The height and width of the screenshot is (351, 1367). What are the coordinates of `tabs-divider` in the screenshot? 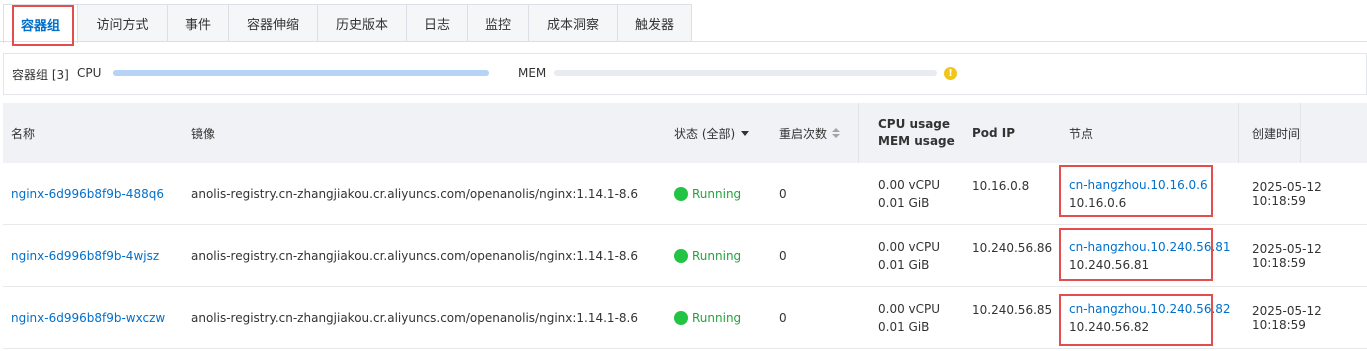 It's located at (683, 41).